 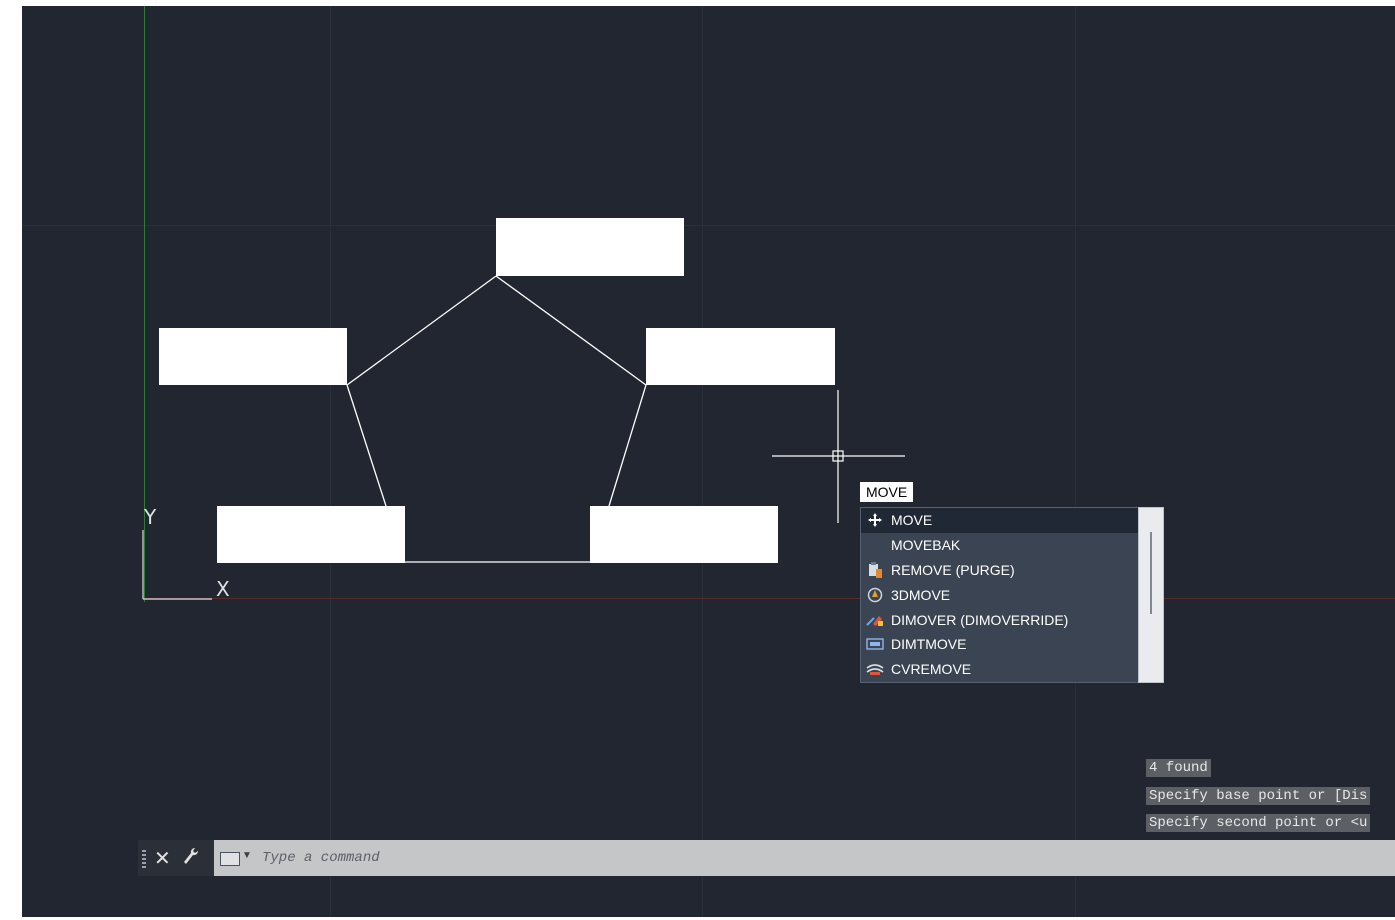 What do you see at coordinates (247, 855) in the screenshot?
I see `chevron-down-icon: ▼` at bounding box center [247, 855].